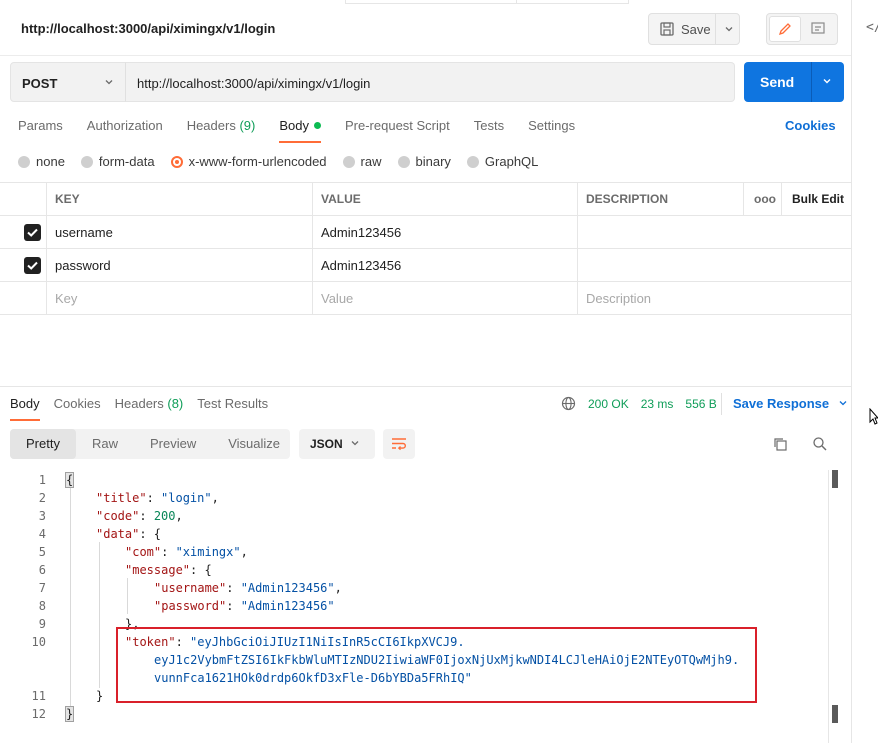 The image size is (878, 743). I want to click on format-select: JSON, so click(337, 444).